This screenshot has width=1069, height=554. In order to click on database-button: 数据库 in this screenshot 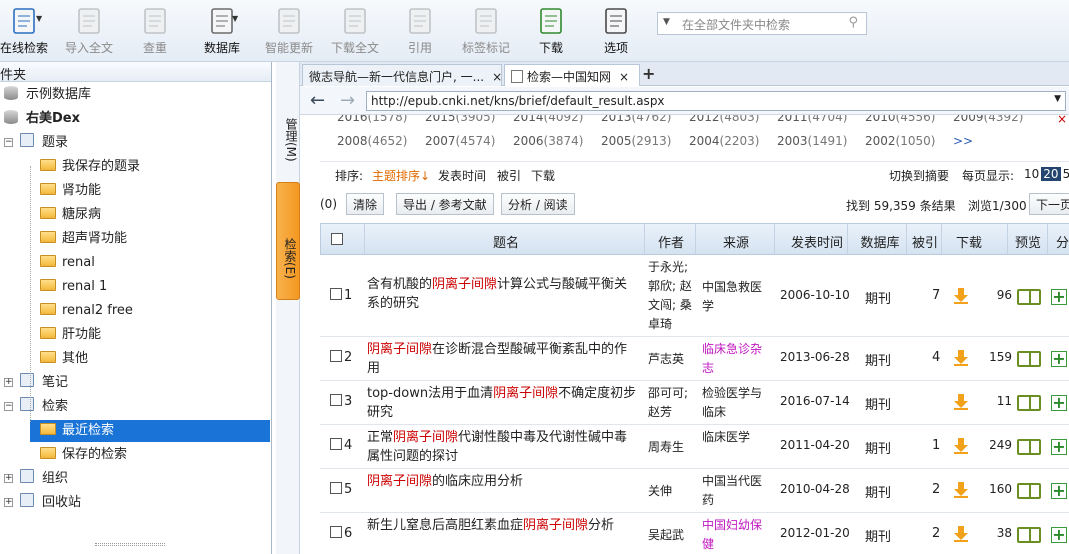, I will do `click(222, 30)`.